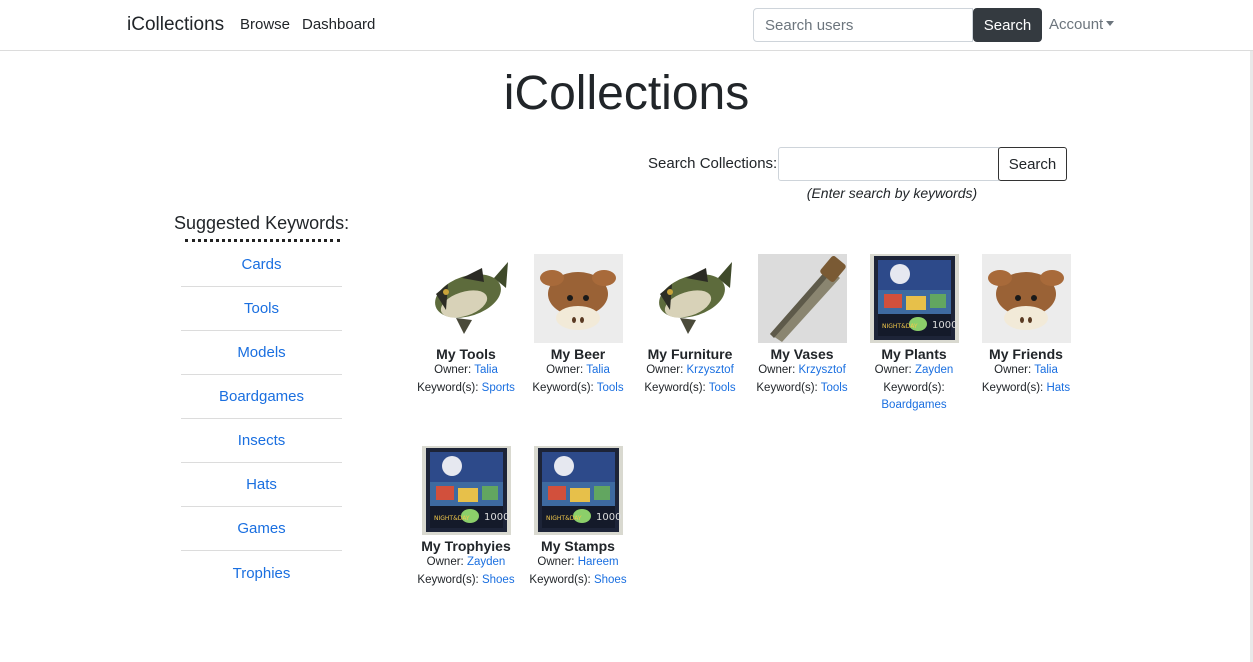  I want to click on collection-card: My Beer Owner: Talia Keyword(s): Tools, so click(578, 325).